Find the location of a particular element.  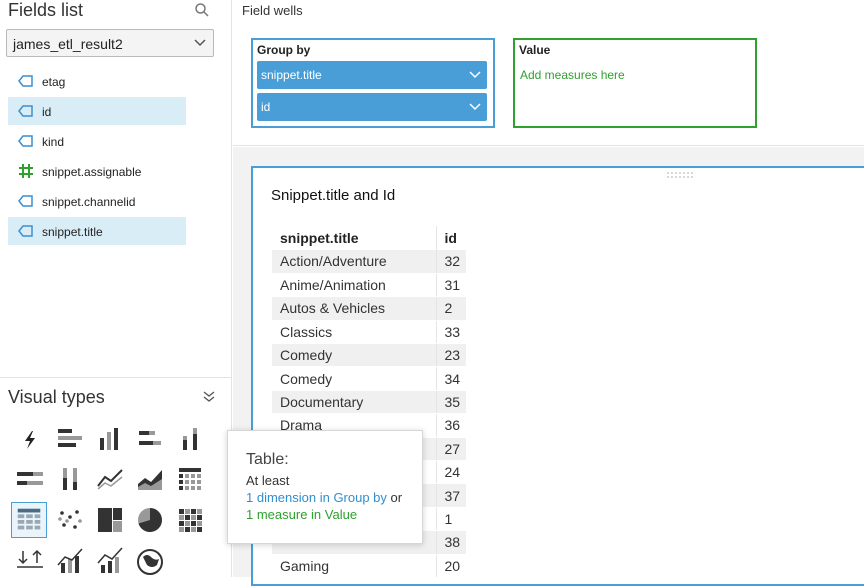

pie-chart-icon is located at coordinates (150, 520).